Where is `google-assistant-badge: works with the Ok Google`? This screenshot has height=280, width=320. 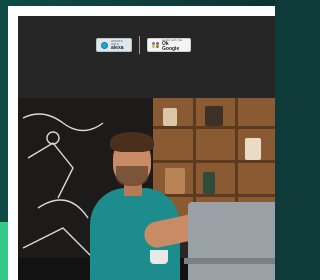
google-assistant-badge: works with the Ok Google is located at coordinates (169, 45).